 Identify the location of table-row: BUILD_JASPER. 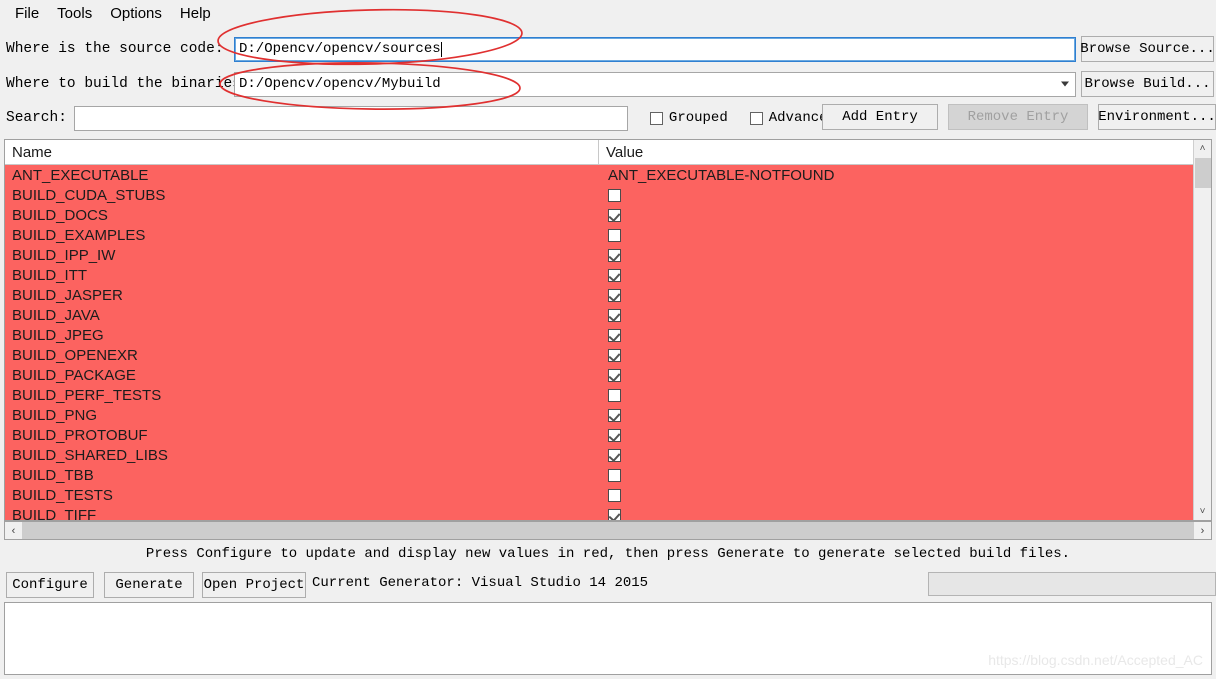
(608, 295).